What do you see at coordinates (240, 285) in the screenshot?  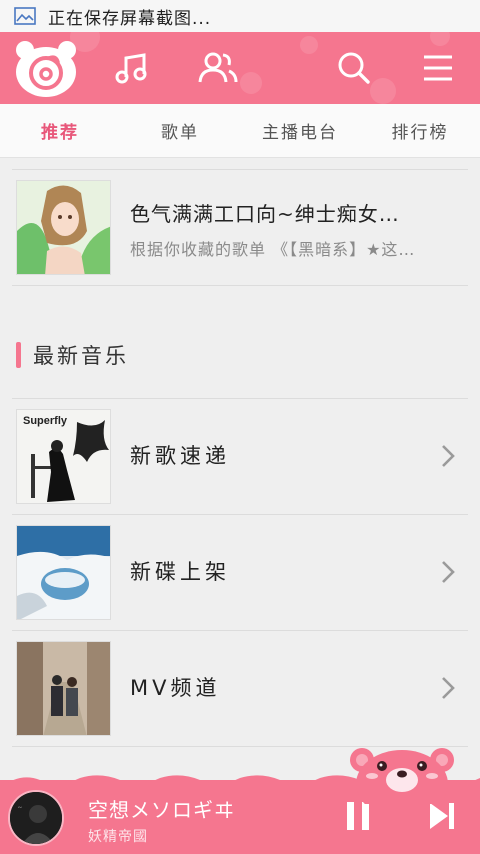 I see `divider` at bounding box center [240, 285].